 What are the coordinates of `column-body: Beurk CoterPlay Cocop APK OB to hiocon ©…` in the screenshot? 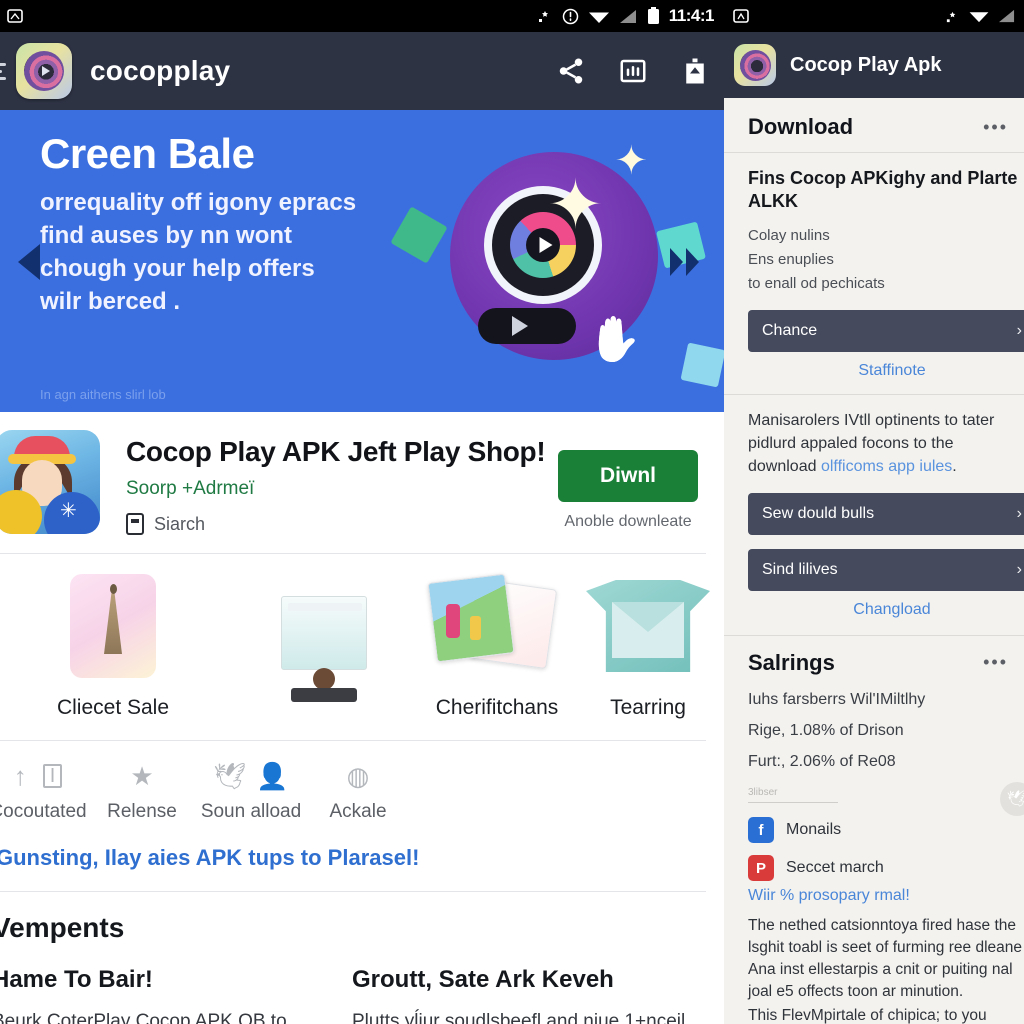 It's located at (143, 1017).